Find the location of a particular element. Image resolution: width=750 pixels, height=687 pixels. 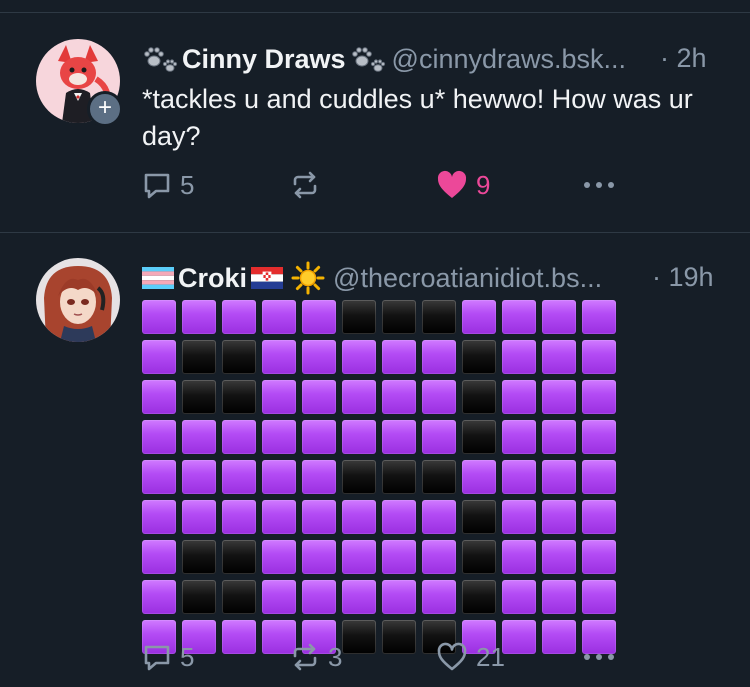

author-name: Croki is located at coordinates (212, 278).